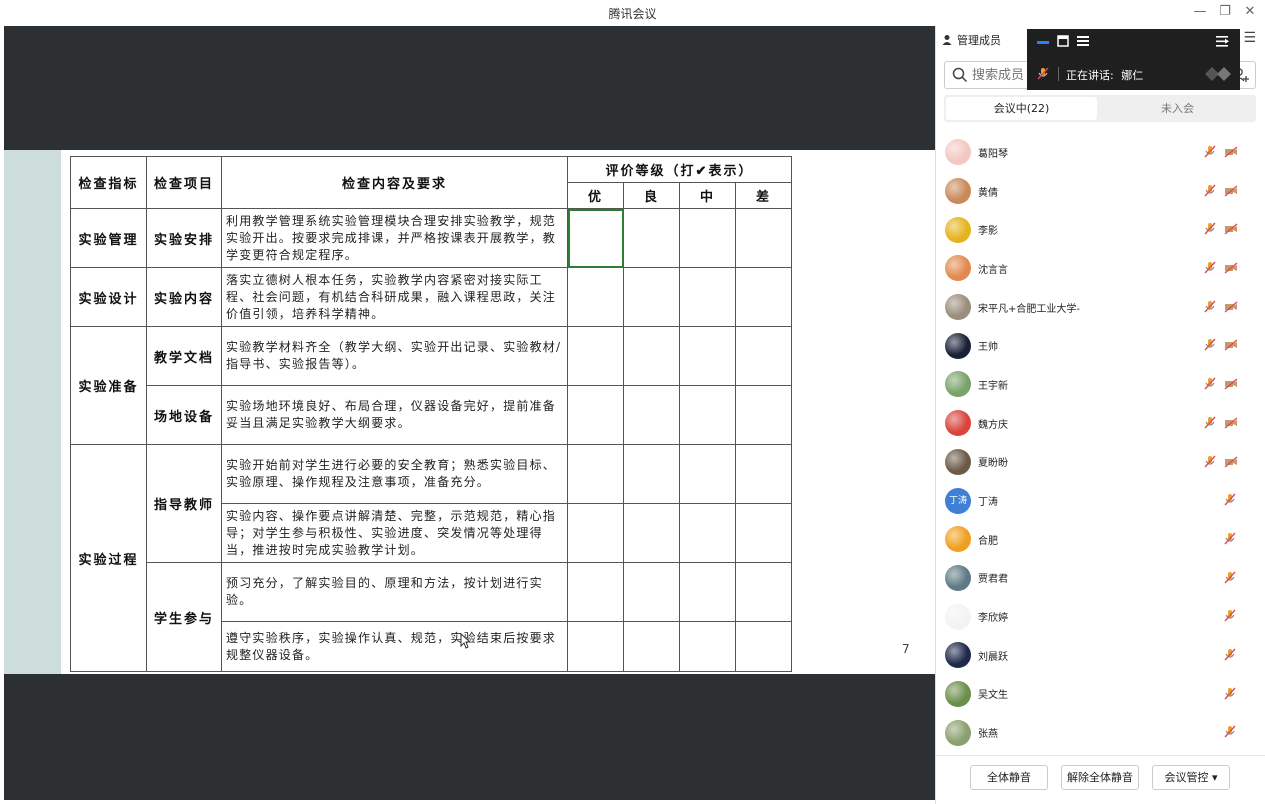  What do you see at coordinates (1223, 41) in the screenshot?
I see `collapse-icon` at bounding box center [1223, 41].